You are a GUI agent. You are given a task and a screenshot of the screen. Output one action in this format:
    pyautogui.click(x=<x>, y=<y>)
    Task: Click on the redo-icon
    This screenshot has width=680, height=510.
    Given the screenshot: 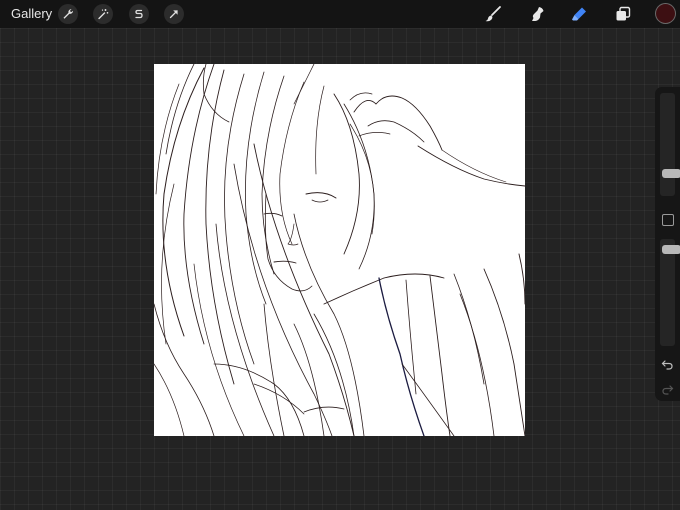 What is the action you would take?
    pyautogui.click(x=667, y=389)
    